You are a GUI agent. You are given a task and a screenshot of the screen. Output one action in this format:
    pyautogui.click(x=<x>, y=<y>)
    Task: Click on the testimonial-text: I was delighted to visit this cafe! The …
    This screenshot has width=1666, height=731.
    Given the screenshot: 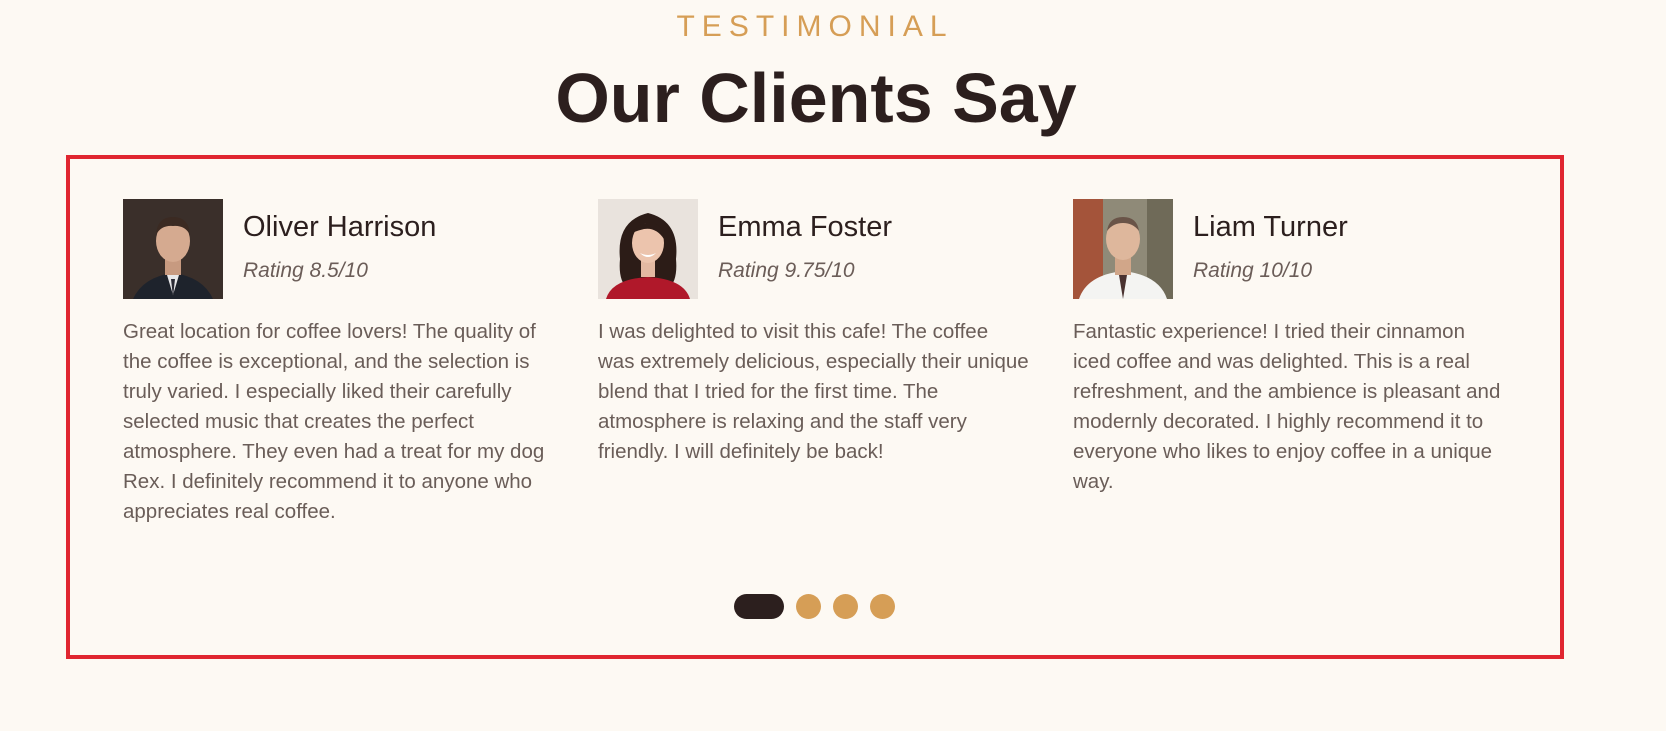 What is the action you would take?
    pyautogui.click(x=813, y=391)
    